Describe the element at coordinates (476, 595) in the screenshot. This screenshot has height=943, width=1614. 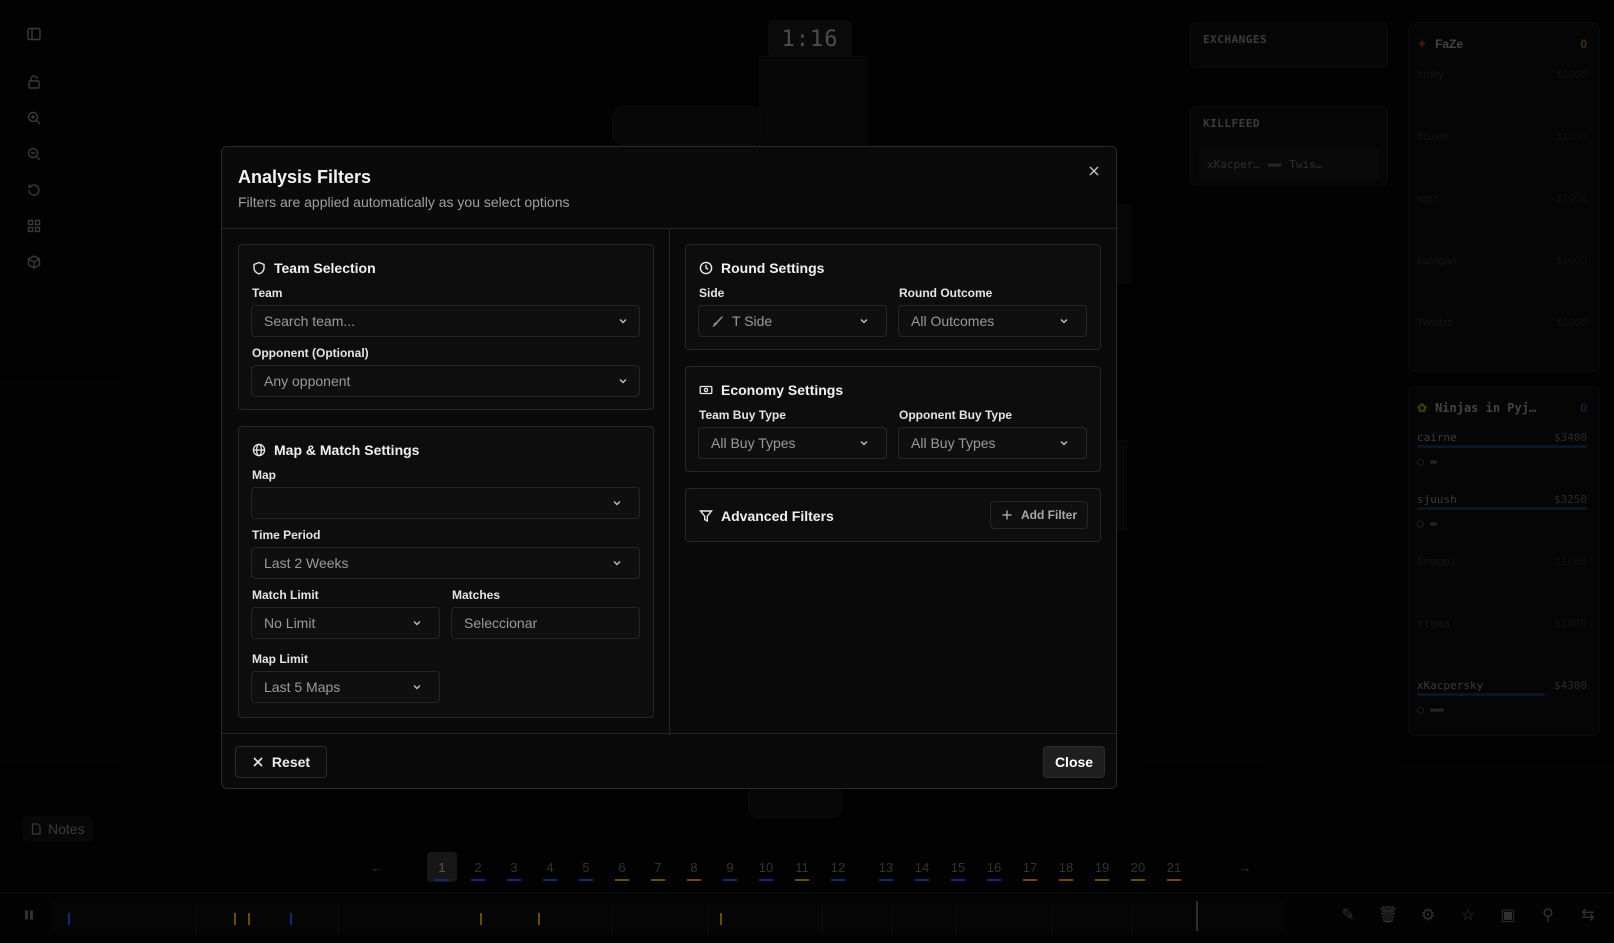
I see `matches-label: Matches` at that location.